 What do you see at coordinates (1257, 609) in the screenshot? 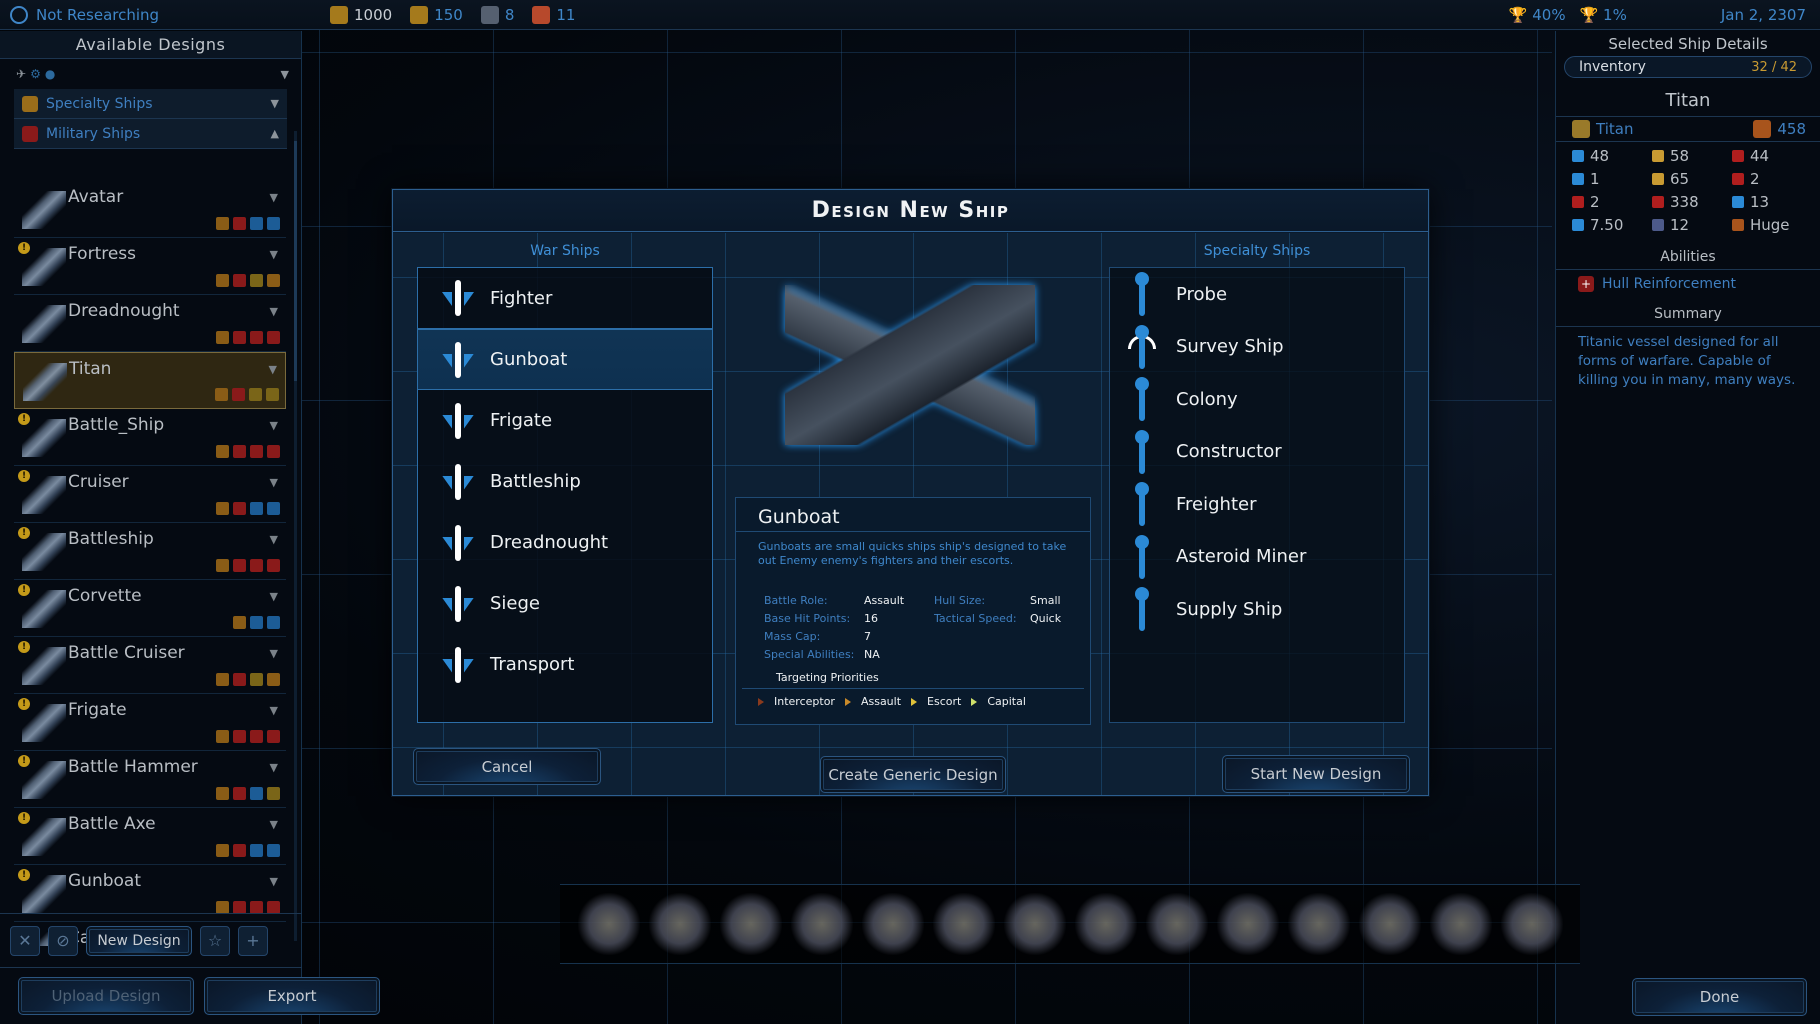
I see `specialty-ship-option: Supply Ship` at bounding box center [1257, 609].